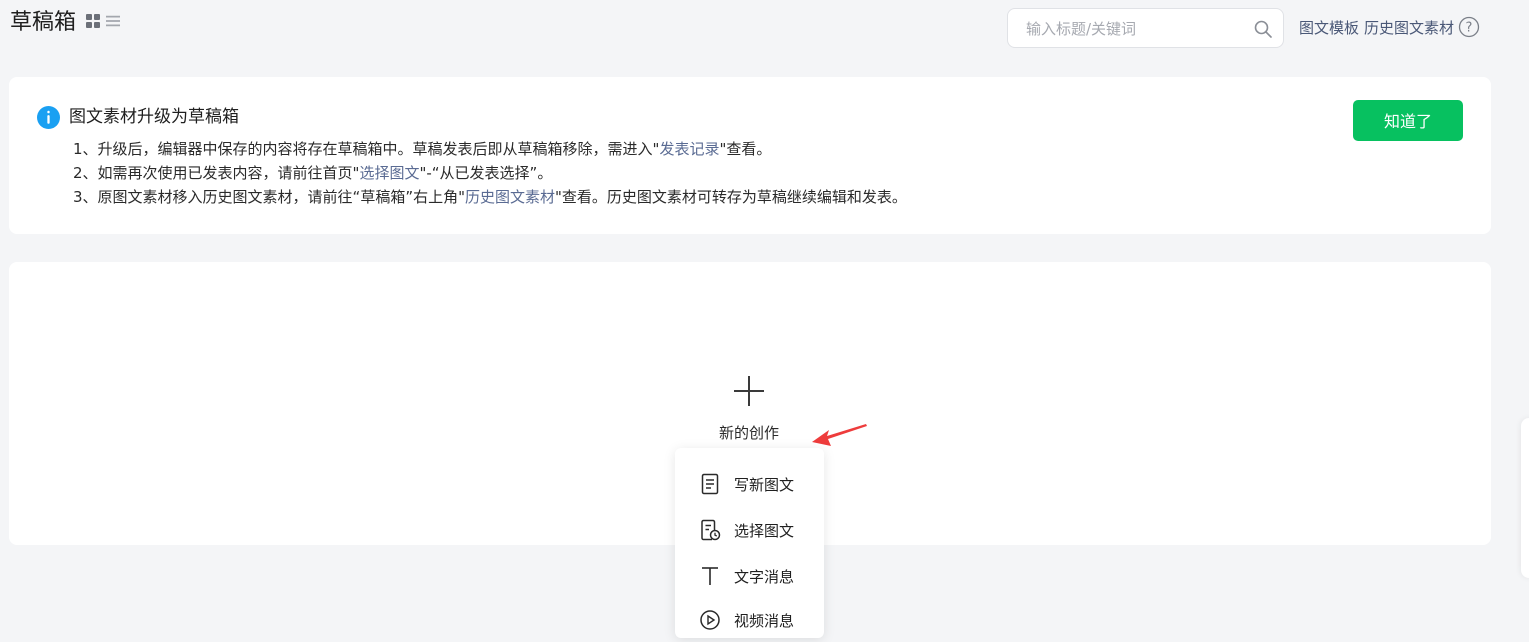  Describe the element at coordinates (731, 197) in the screenshot. I see `notice-line-3-tail: "查看。历史图文素材可转存为草稿继续编辑和发表。` at that location.